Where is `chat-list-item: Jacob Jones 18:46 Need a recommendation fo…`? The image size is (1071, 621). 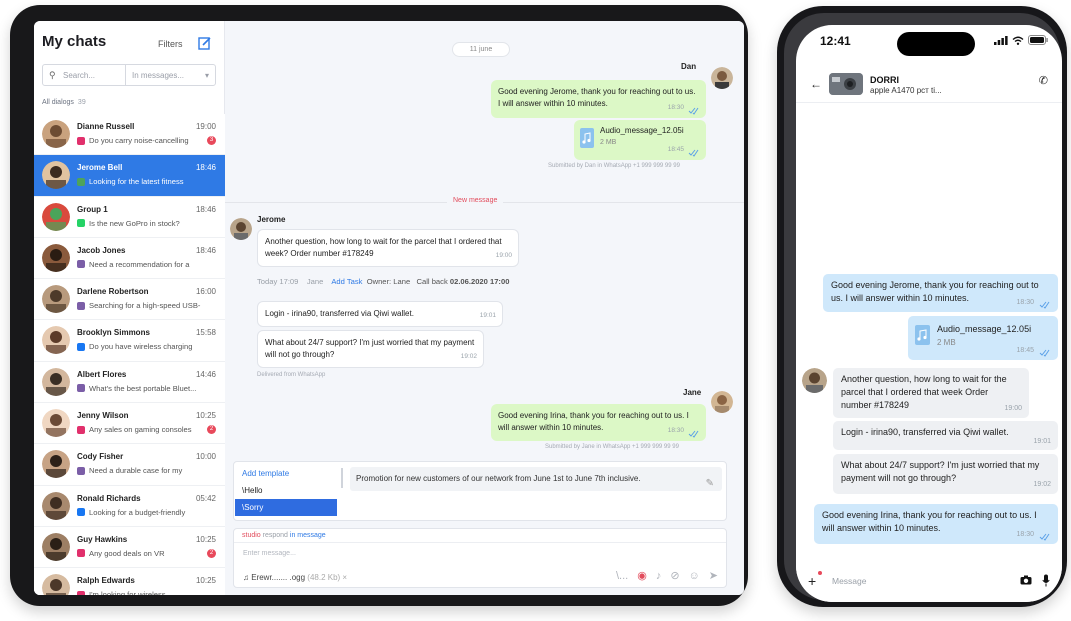 chat-list-item: Jacob Jones 18:46 Need a recommendation fo… is located at coordinates (129, 258).